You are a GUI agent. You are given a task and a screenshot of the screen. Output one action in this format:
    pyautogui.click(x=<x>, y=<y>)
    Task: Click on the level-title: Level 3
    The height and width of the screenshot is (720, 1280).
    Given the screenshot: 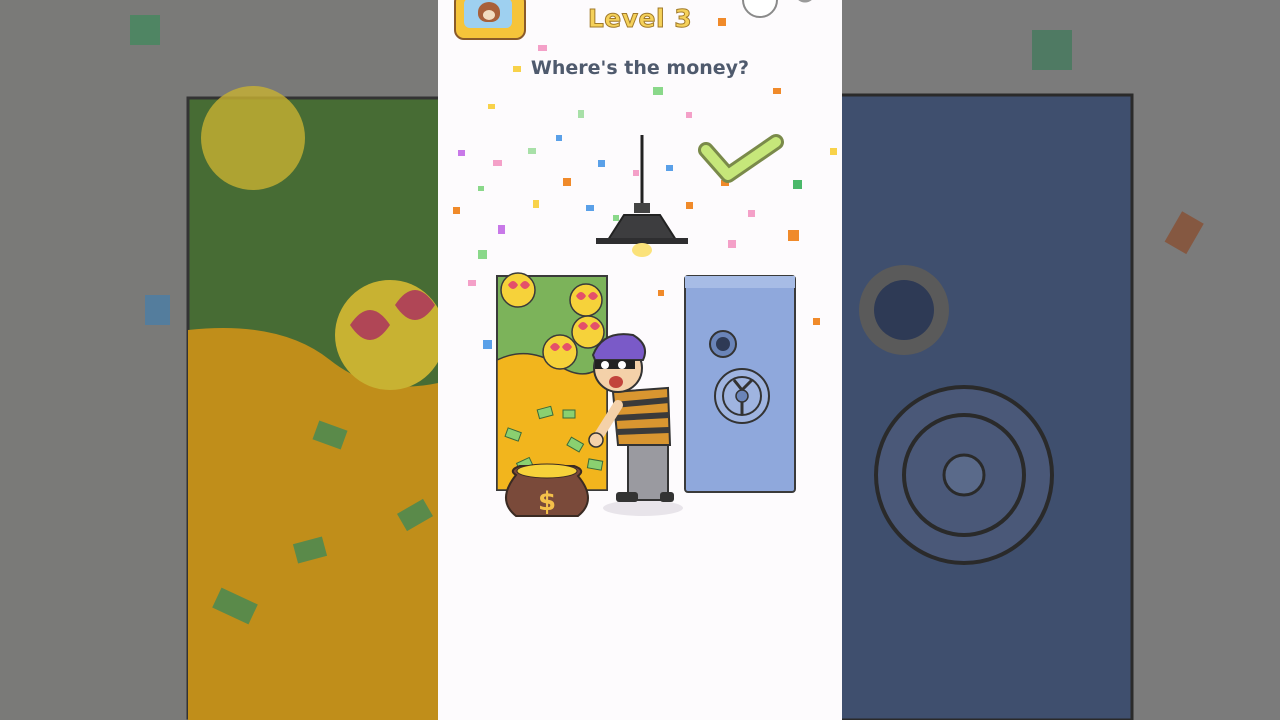 What is the action you would take?
    pyautogui.click(x=640, y=19)
    